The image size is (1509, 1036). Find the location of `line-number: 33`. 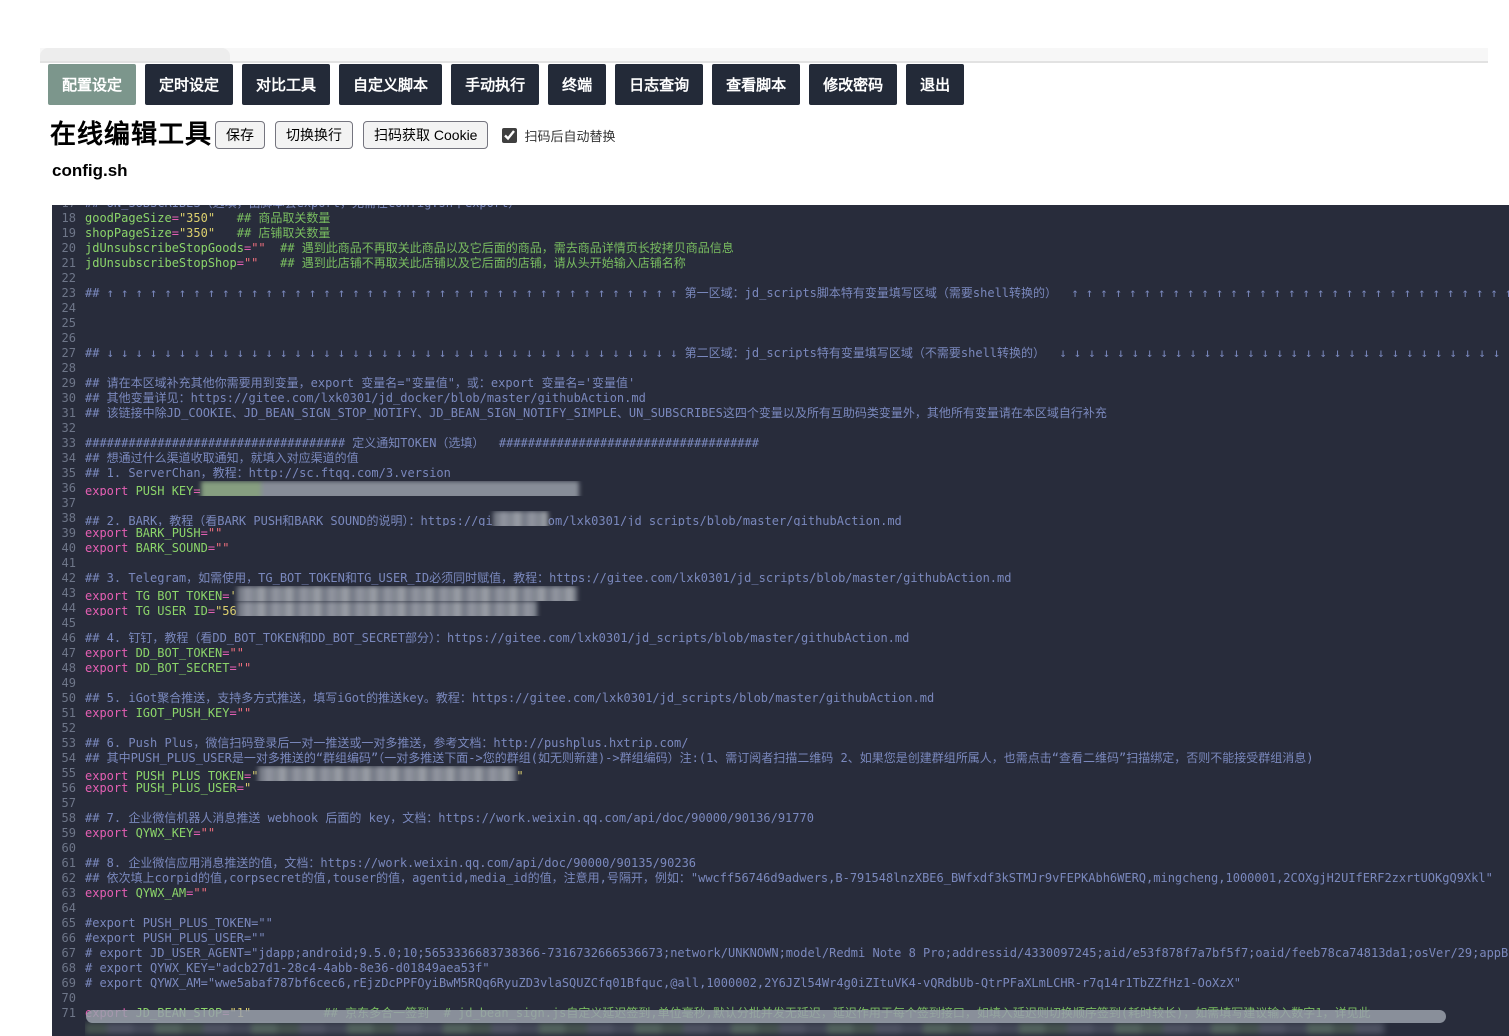

line-number: 33 is located at coordinates (68, 443).